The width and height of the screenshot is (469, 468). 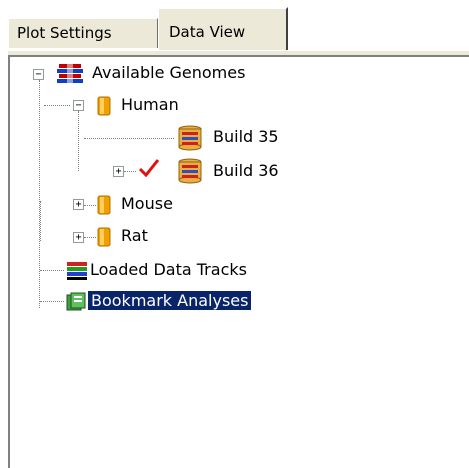 I want to click on tree-item-bookmark-analyses: Bookmark Analyses, so click(x=170, y=301).